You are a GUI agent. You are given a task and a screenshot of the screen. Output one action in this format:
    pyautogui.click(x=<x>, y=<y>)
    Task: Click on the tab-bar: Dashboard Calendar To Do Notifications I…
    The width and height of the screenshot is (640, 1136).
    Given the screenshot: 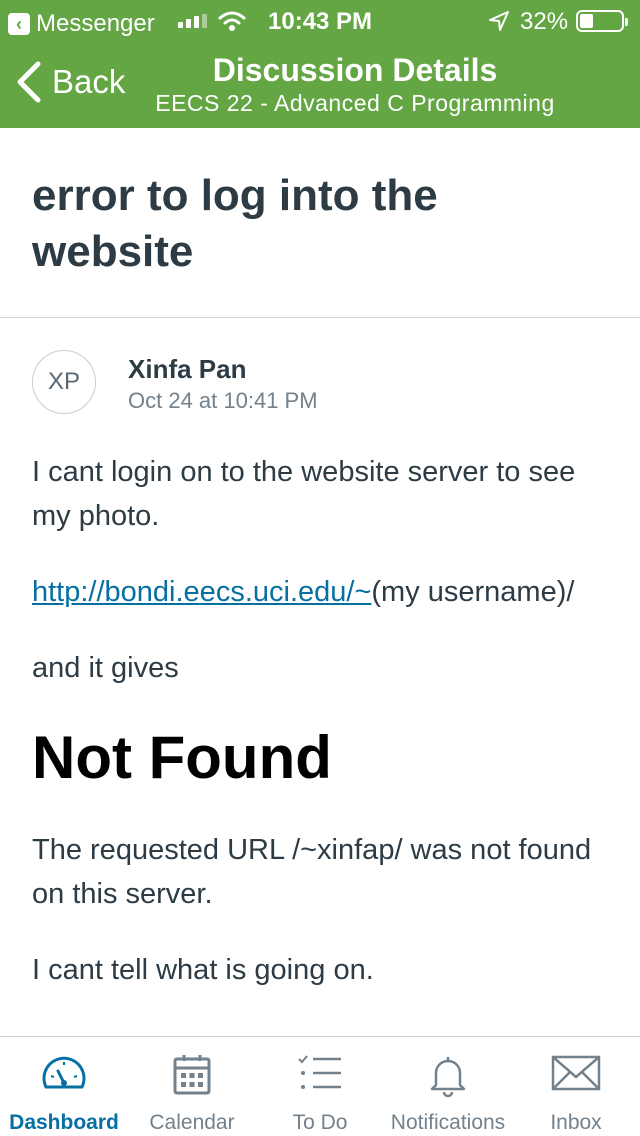 What is the action you would take?
    pyautogui.click(x=320, y=1086)
    